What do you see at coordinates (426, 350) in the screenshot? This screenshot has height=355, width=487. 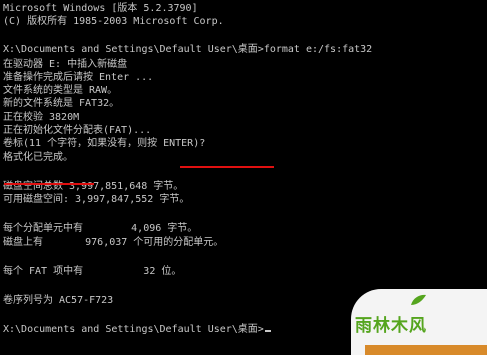 I see `watermark-bar` at bounding box center [426, 350].